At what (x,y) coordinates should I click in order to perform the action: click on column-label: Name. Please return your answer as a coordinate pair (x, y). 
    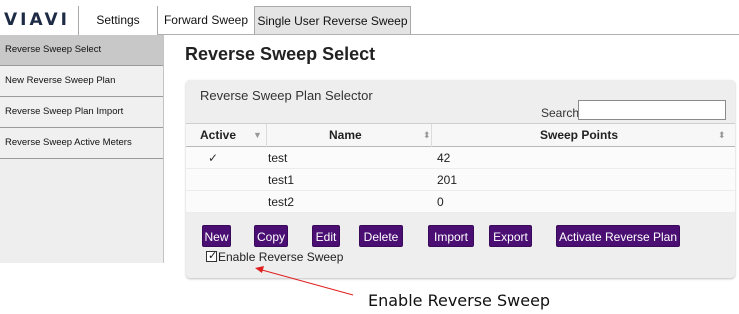
    Looking at the image, I should click on (345, 135).